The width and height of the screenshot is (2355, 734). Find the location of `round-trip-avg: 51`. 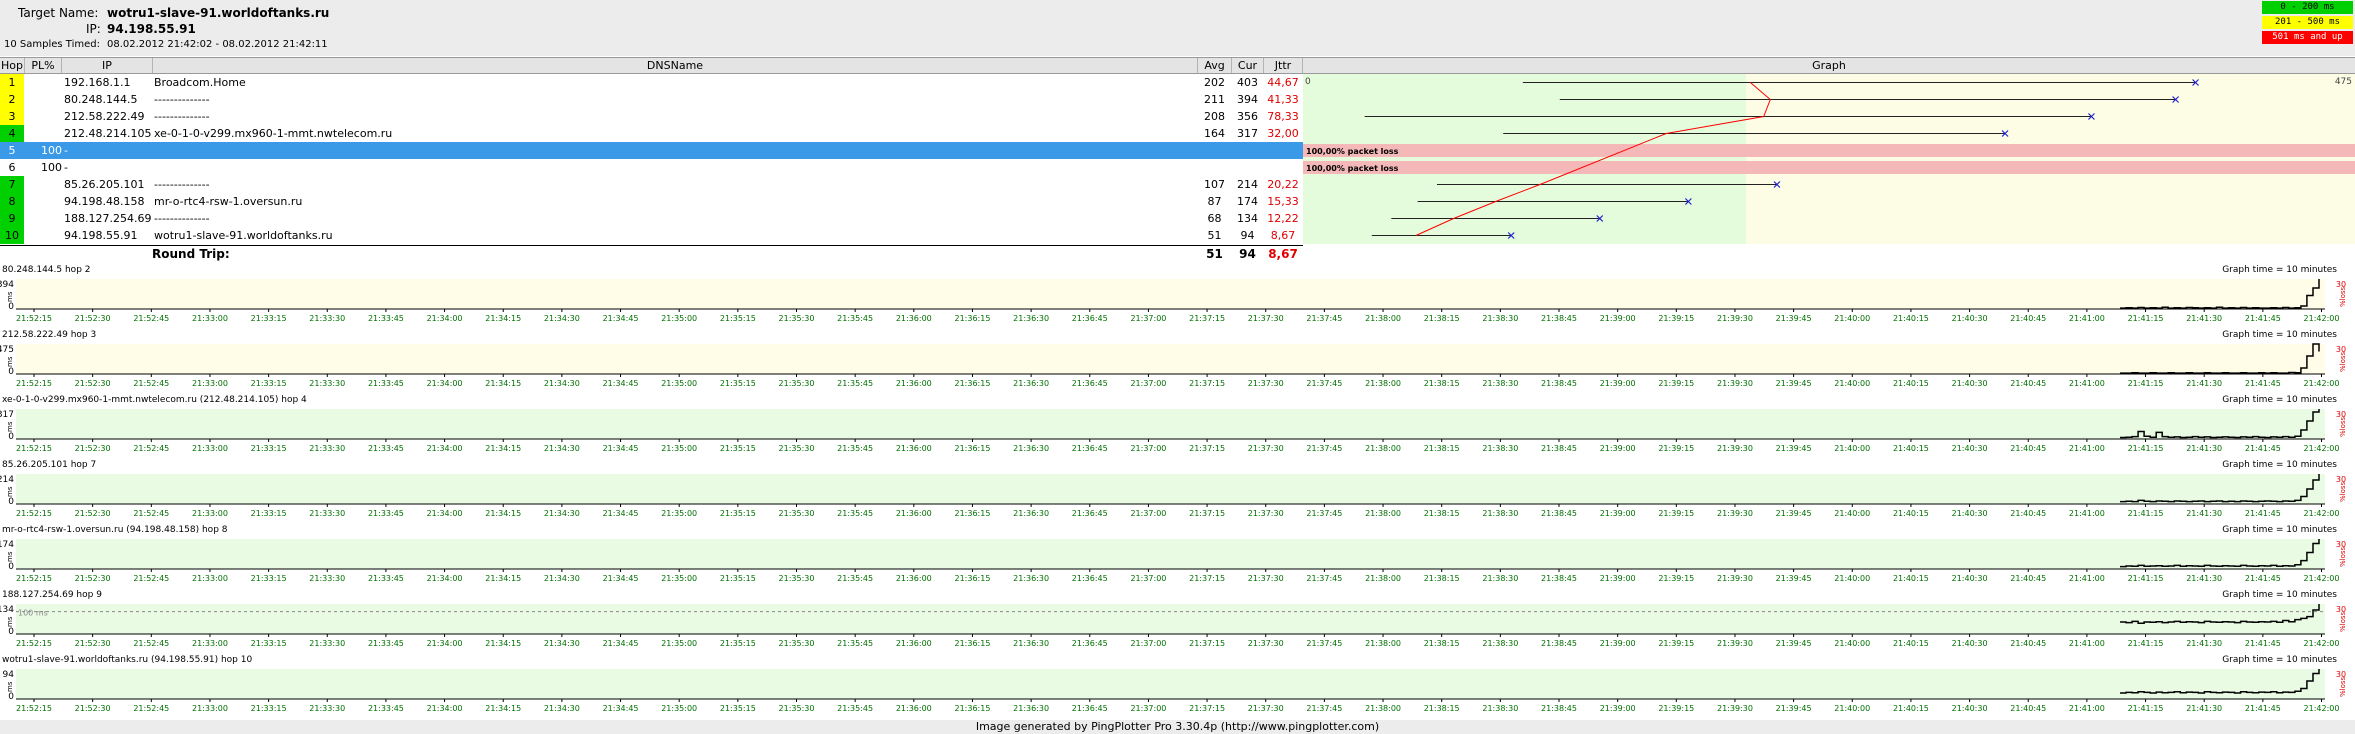

round-trip-avg: 51 is located at coordinates (1214, 254).